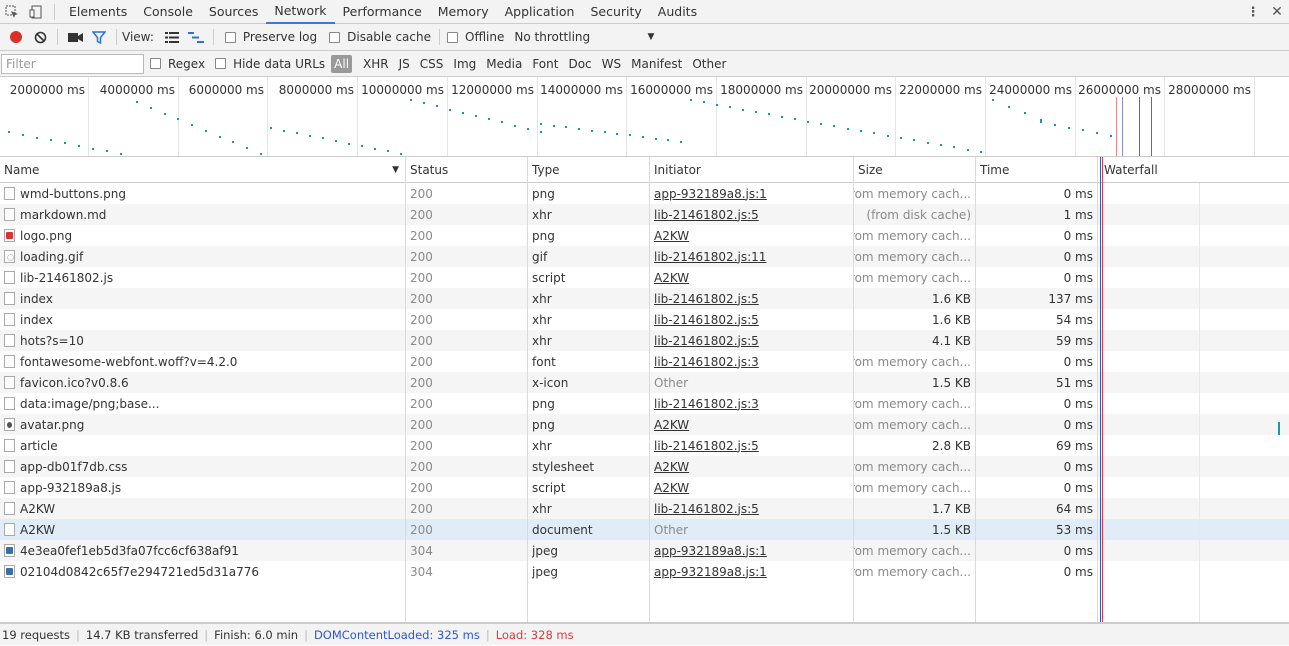  I want to click on filter-type-doc: Doc, so click(579, 64).